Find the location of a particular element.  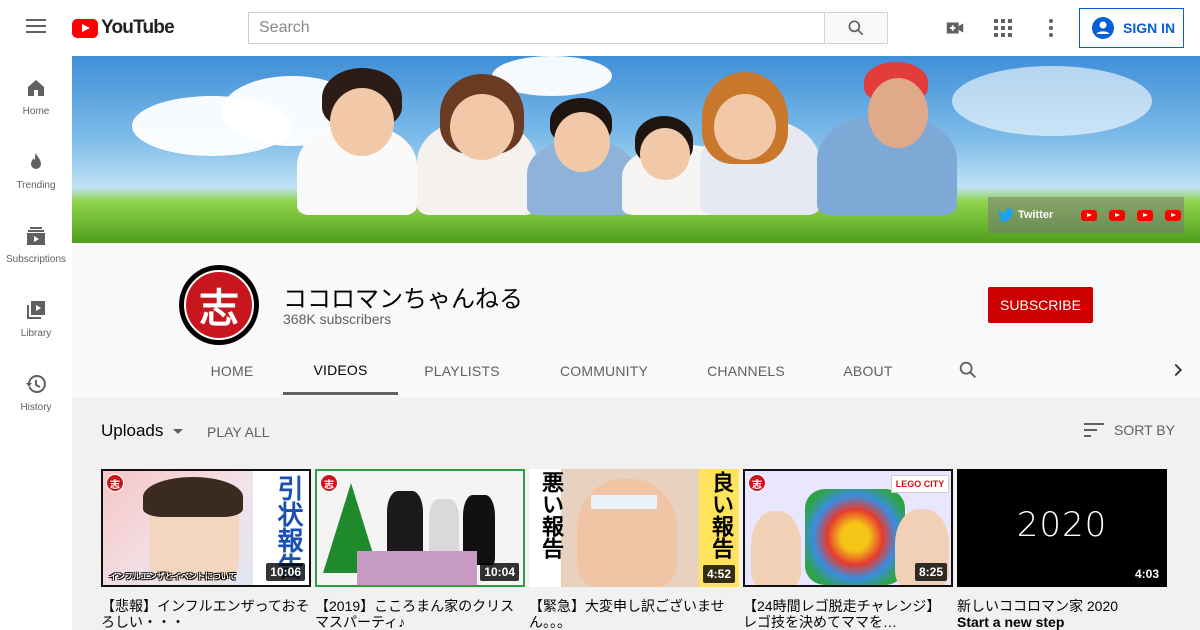

thumbnail-caption: インフルエンザとイベントについて is located at coordinates (173, 576).